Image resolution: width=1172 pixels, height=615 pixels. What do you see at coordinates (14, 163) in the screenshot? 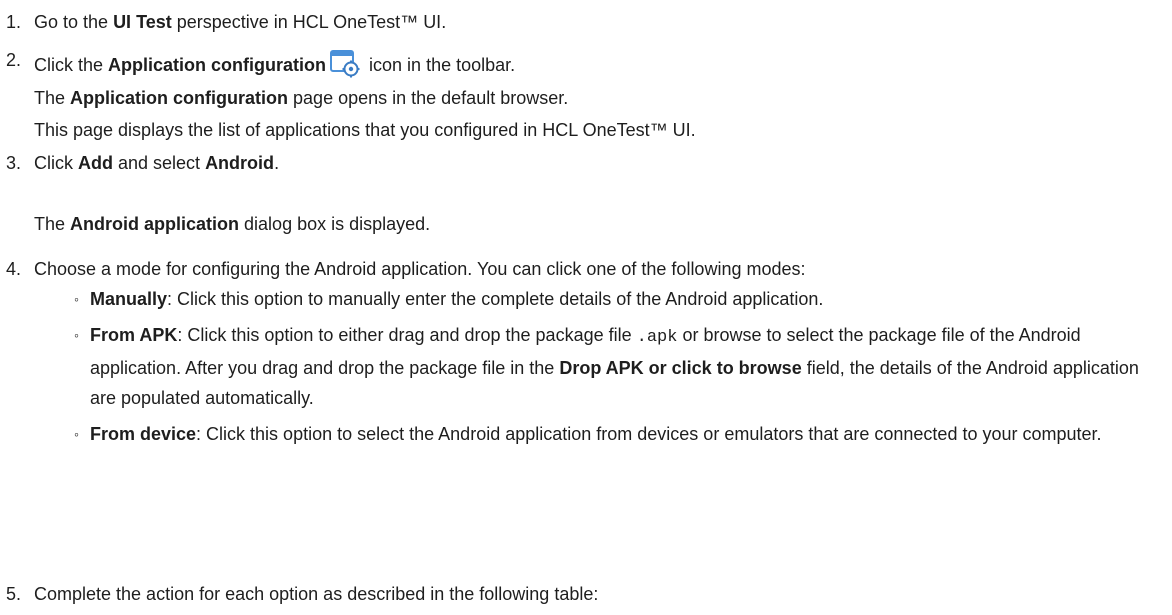
I see `step-number: 3.` at bounding box center [14, 163].